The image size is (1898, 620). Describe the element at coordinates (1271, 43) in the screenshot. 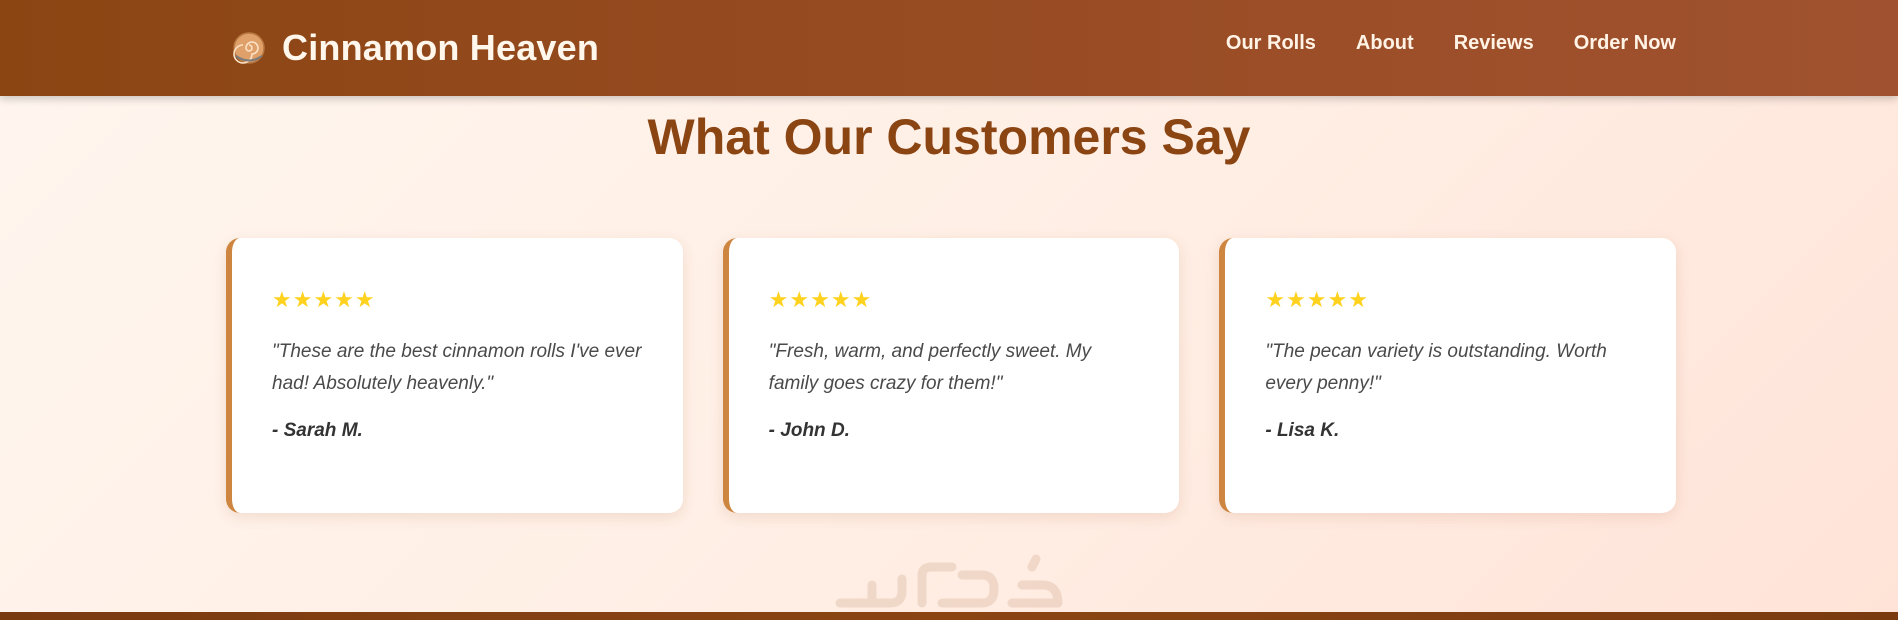

I see `nav-our-rolls: Our Rolls` at that location.